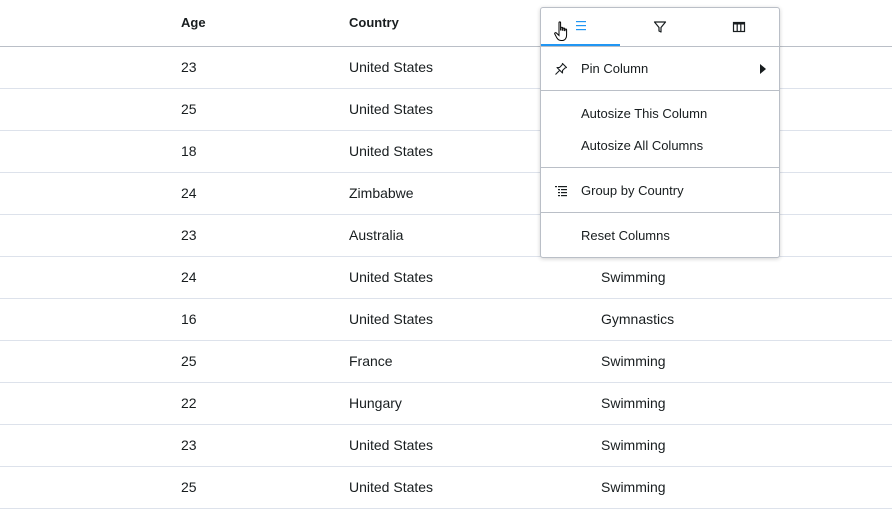 The image size is (892, 518). Describe the element at coordinates (381, 193) in the screenshot. I see `cell-country: Zimbabwe` at that location.